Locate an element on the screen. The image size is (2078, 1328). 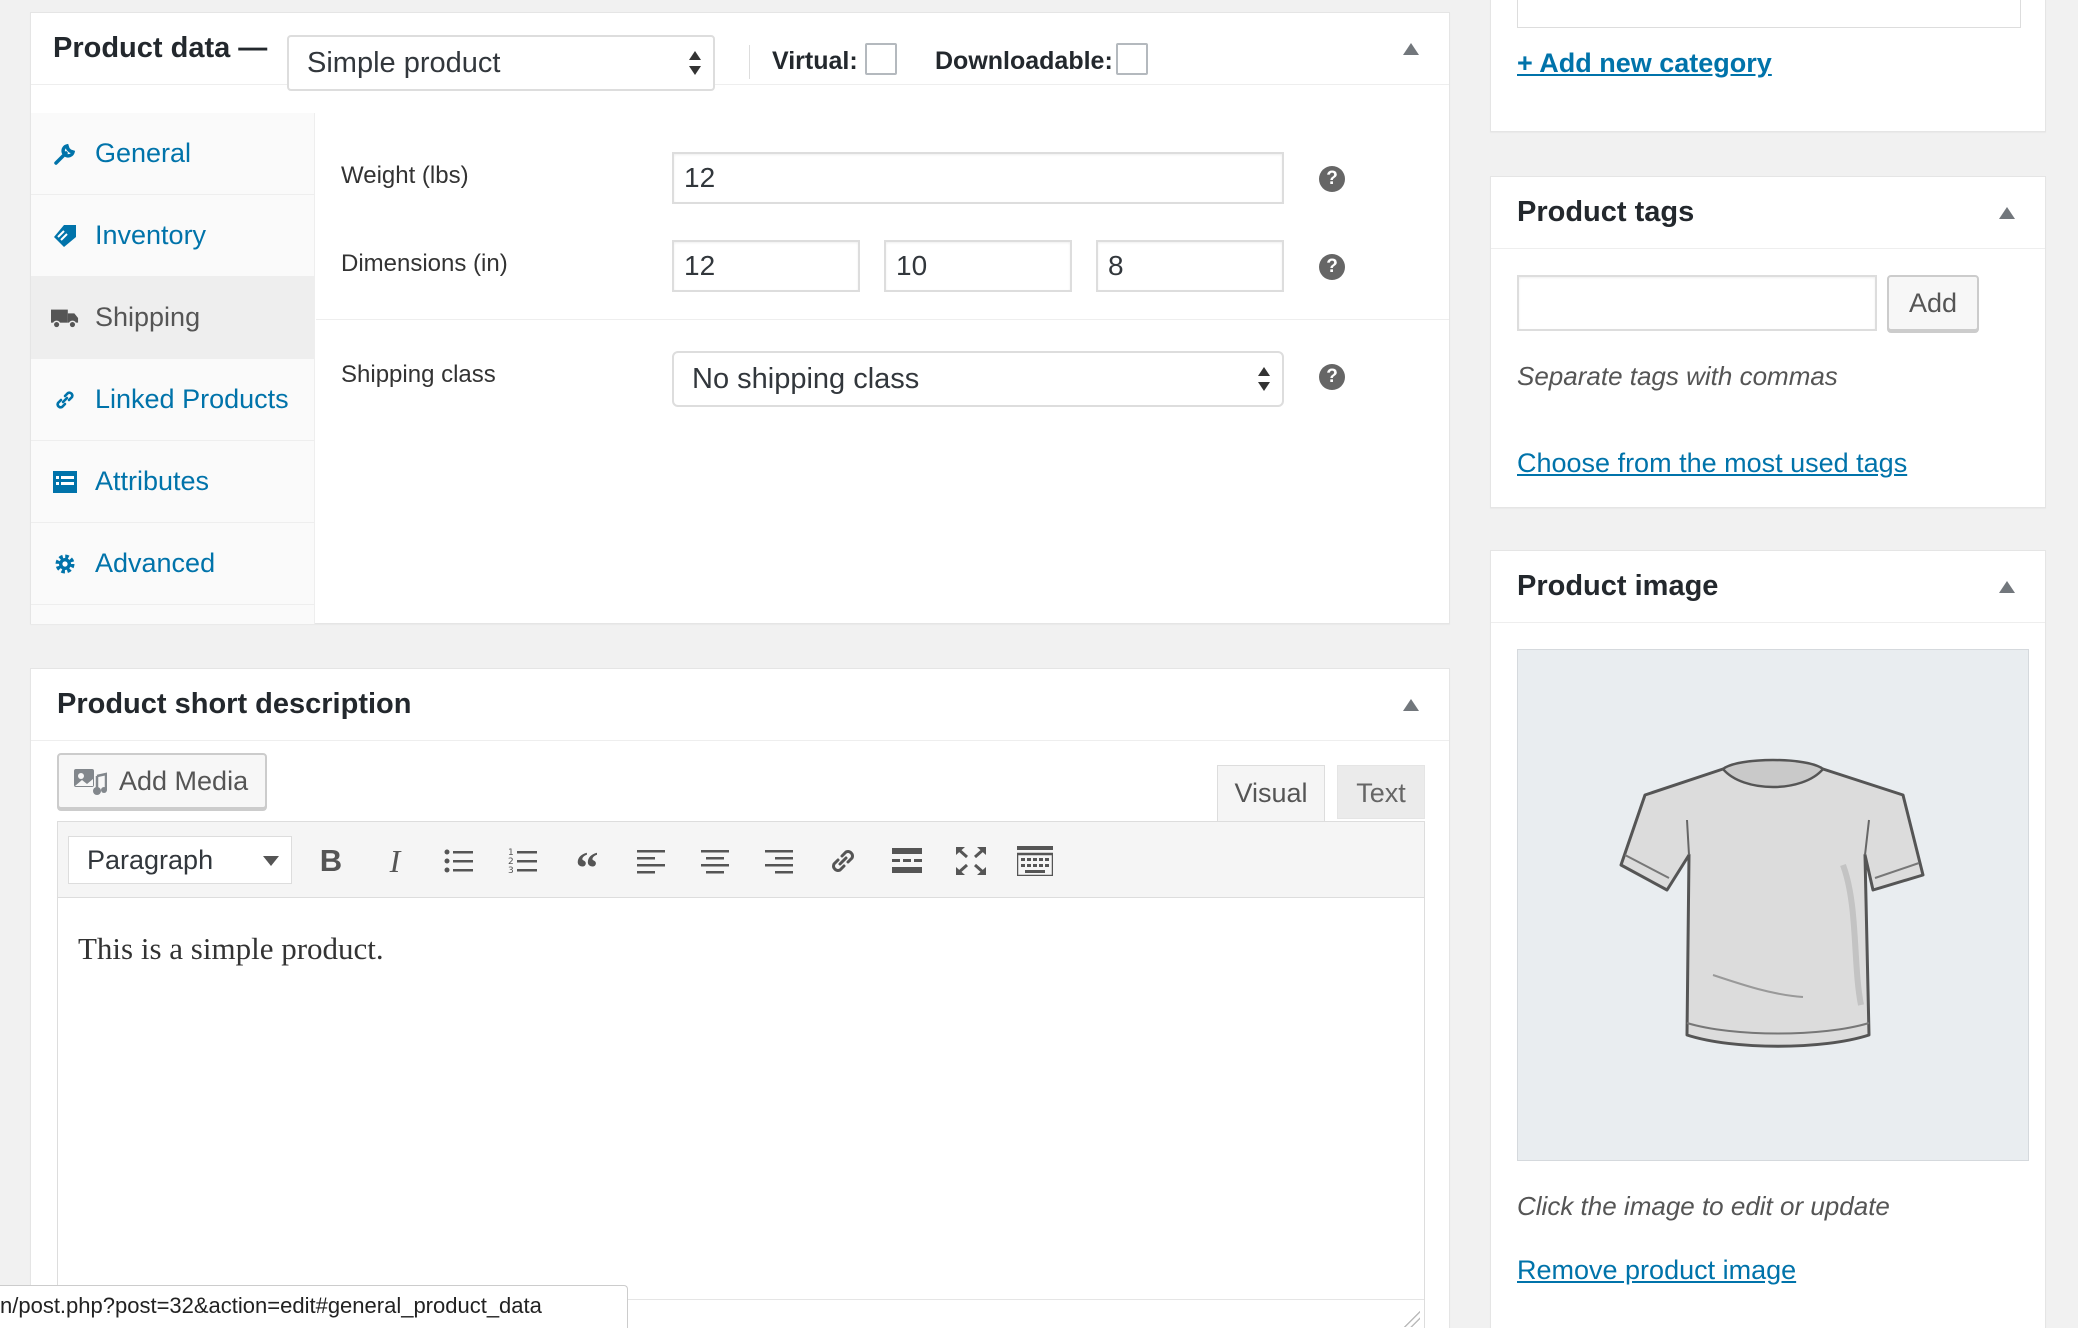
align-right-icon is located at coordinates (779, 862).